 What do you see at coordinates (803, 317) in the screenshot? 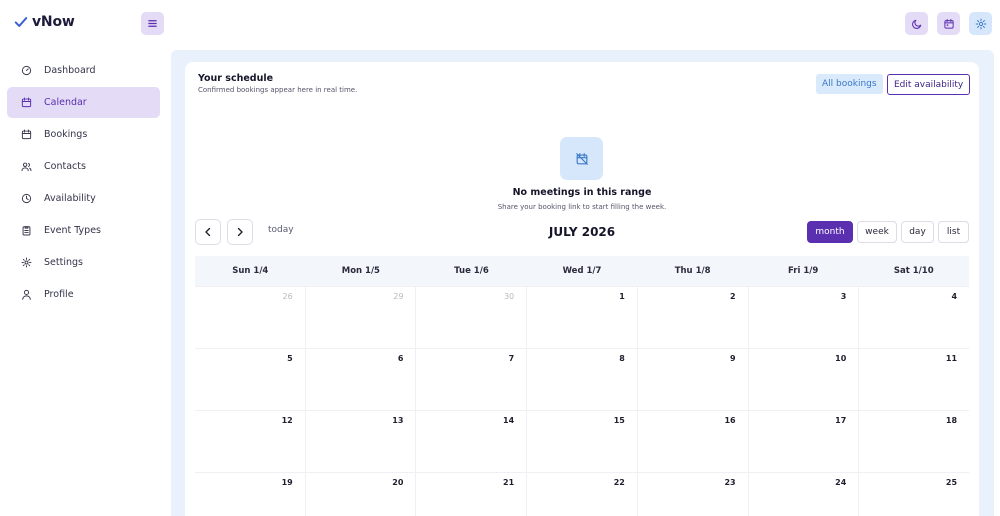
I see `day-cell: 3` at bounding box center [803, 317].